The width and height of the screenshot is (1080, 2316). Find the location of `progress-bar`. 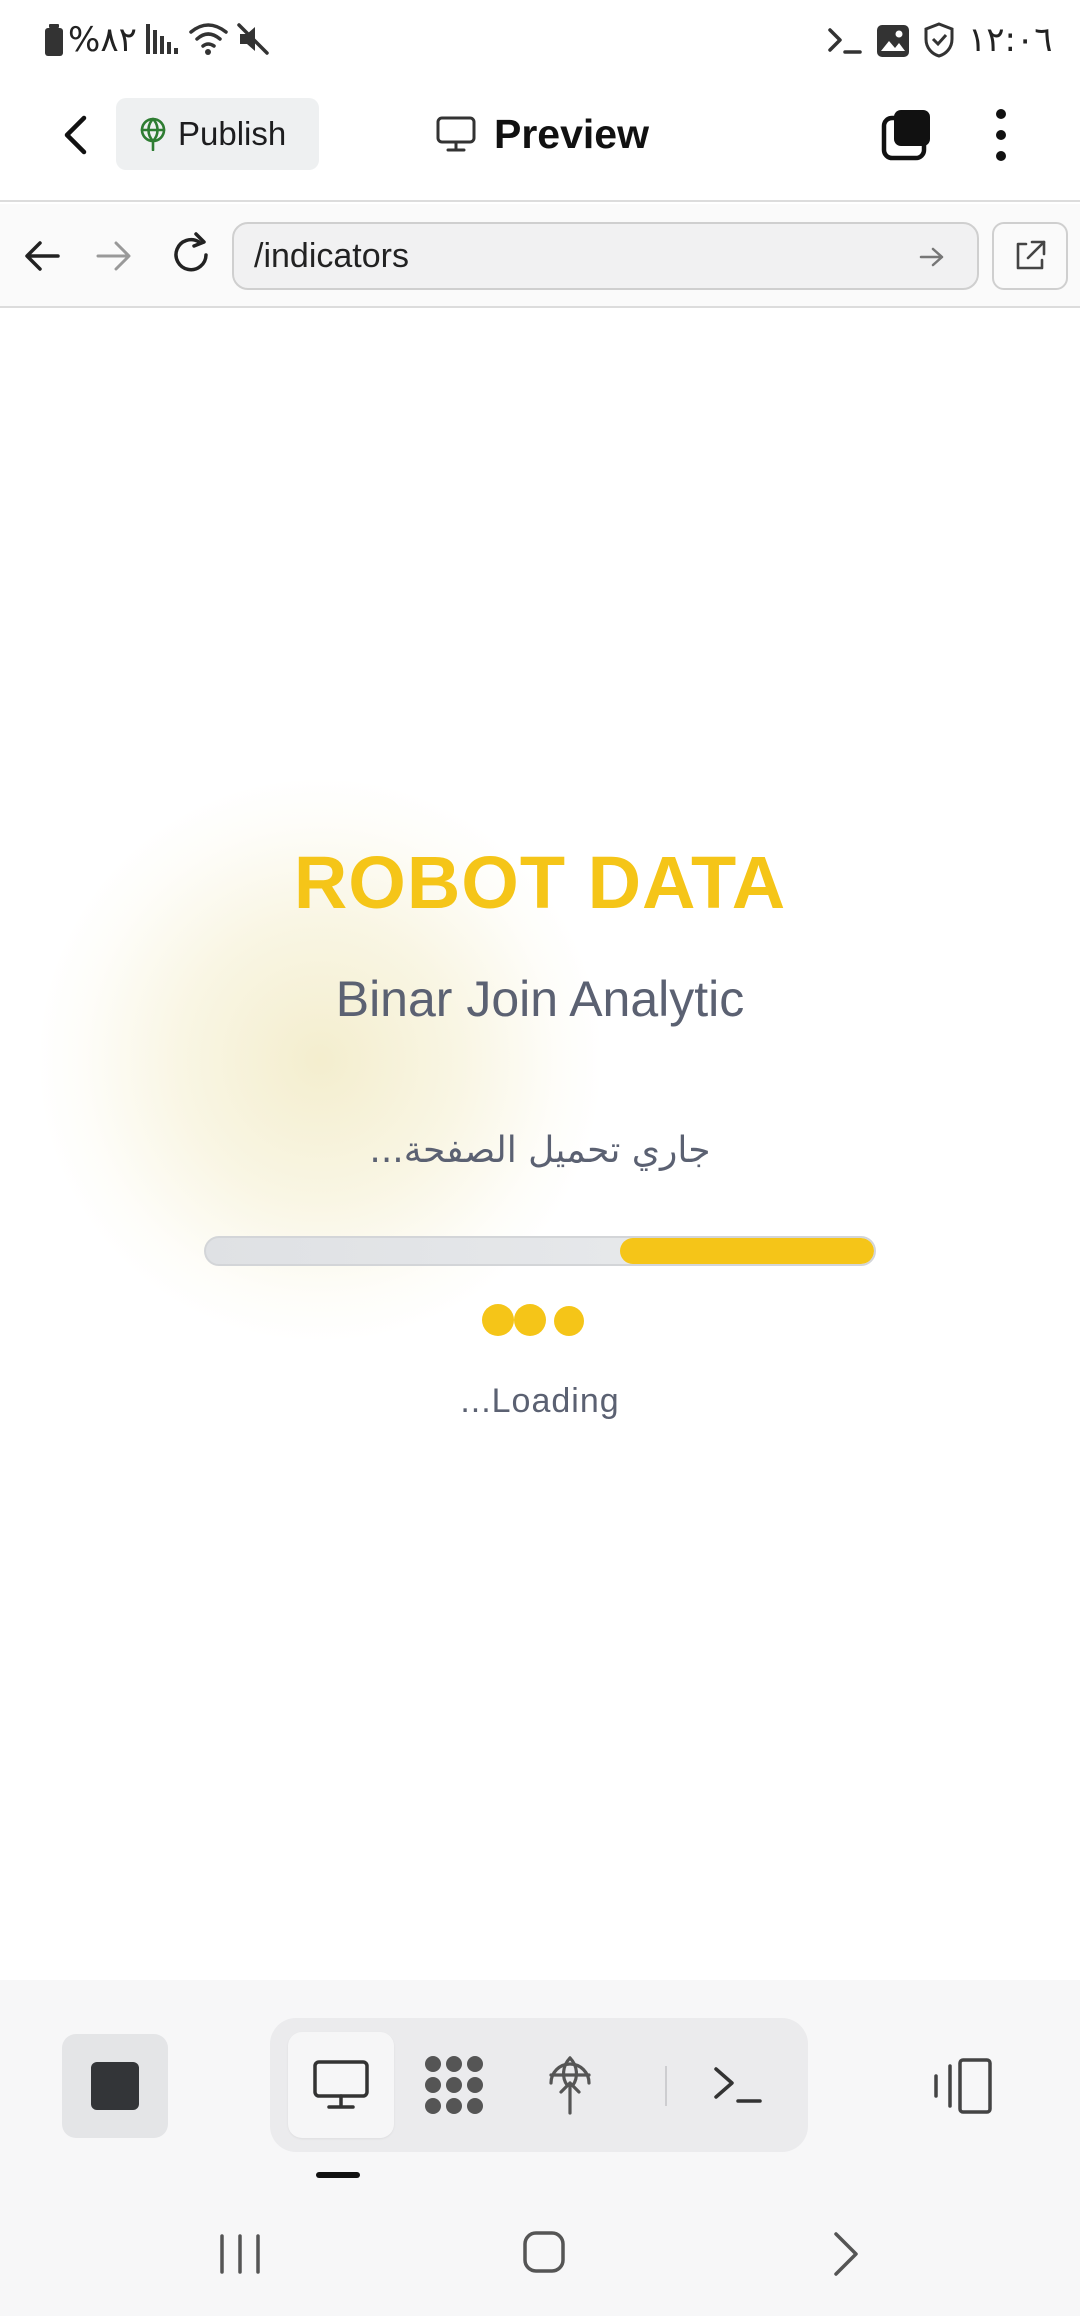

progress-bar is located at coordinates (540, 1251).